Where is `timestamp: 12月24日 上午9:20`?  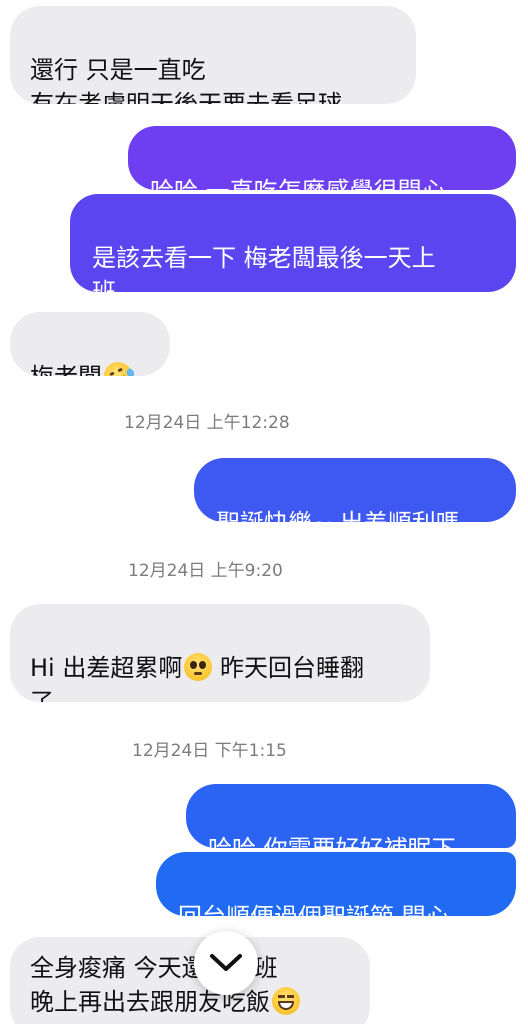
timestamp: 12月24日 上午9:20 is located at coordinates (205, 571).